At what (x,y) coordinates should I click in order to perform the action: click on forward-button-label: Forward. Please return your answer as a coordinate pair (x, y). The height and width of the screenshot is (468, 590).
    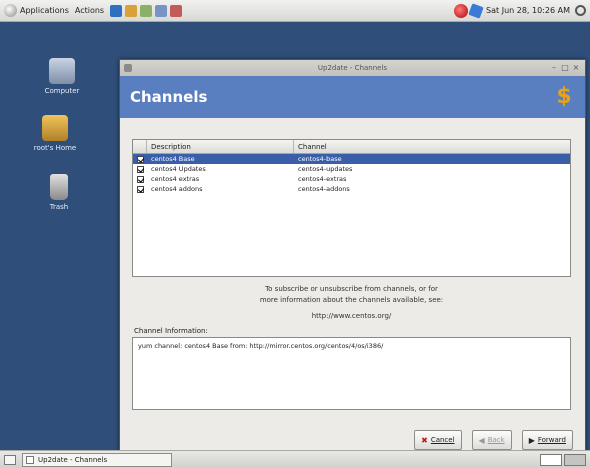
    Looking at the image, I should click on (551, 440).